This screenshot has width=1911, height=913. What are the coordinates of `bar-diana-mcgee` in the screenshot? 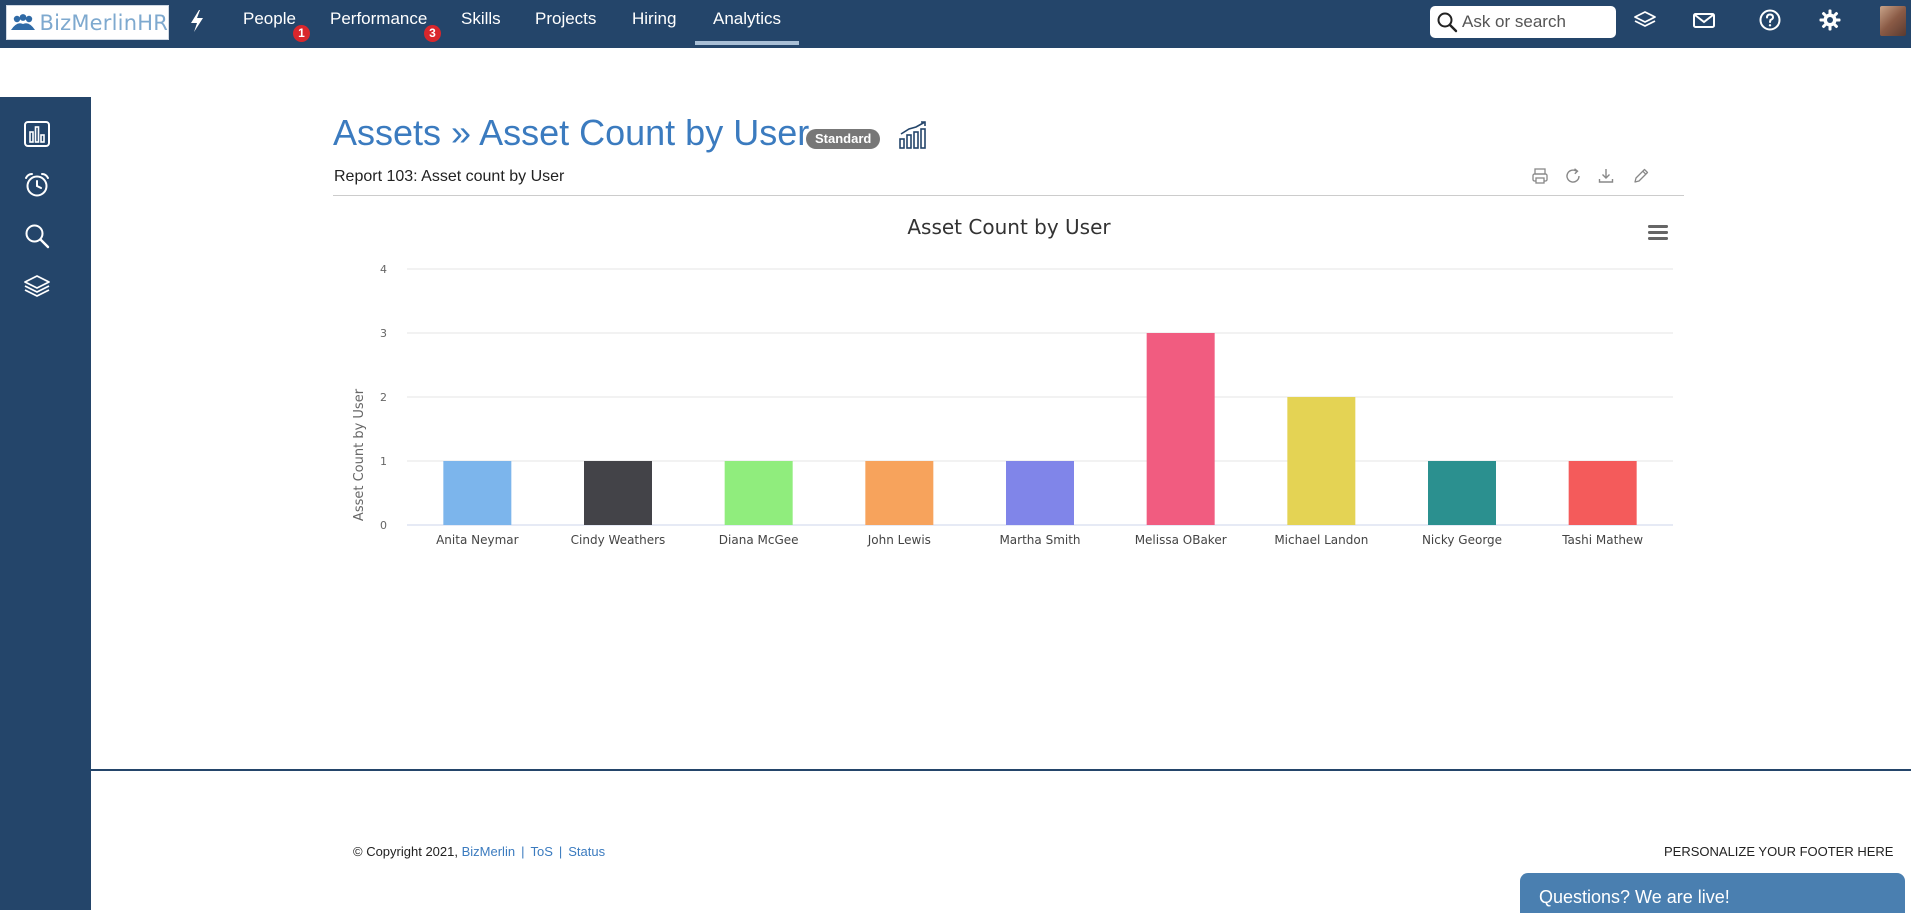 It's located at (758, 493).